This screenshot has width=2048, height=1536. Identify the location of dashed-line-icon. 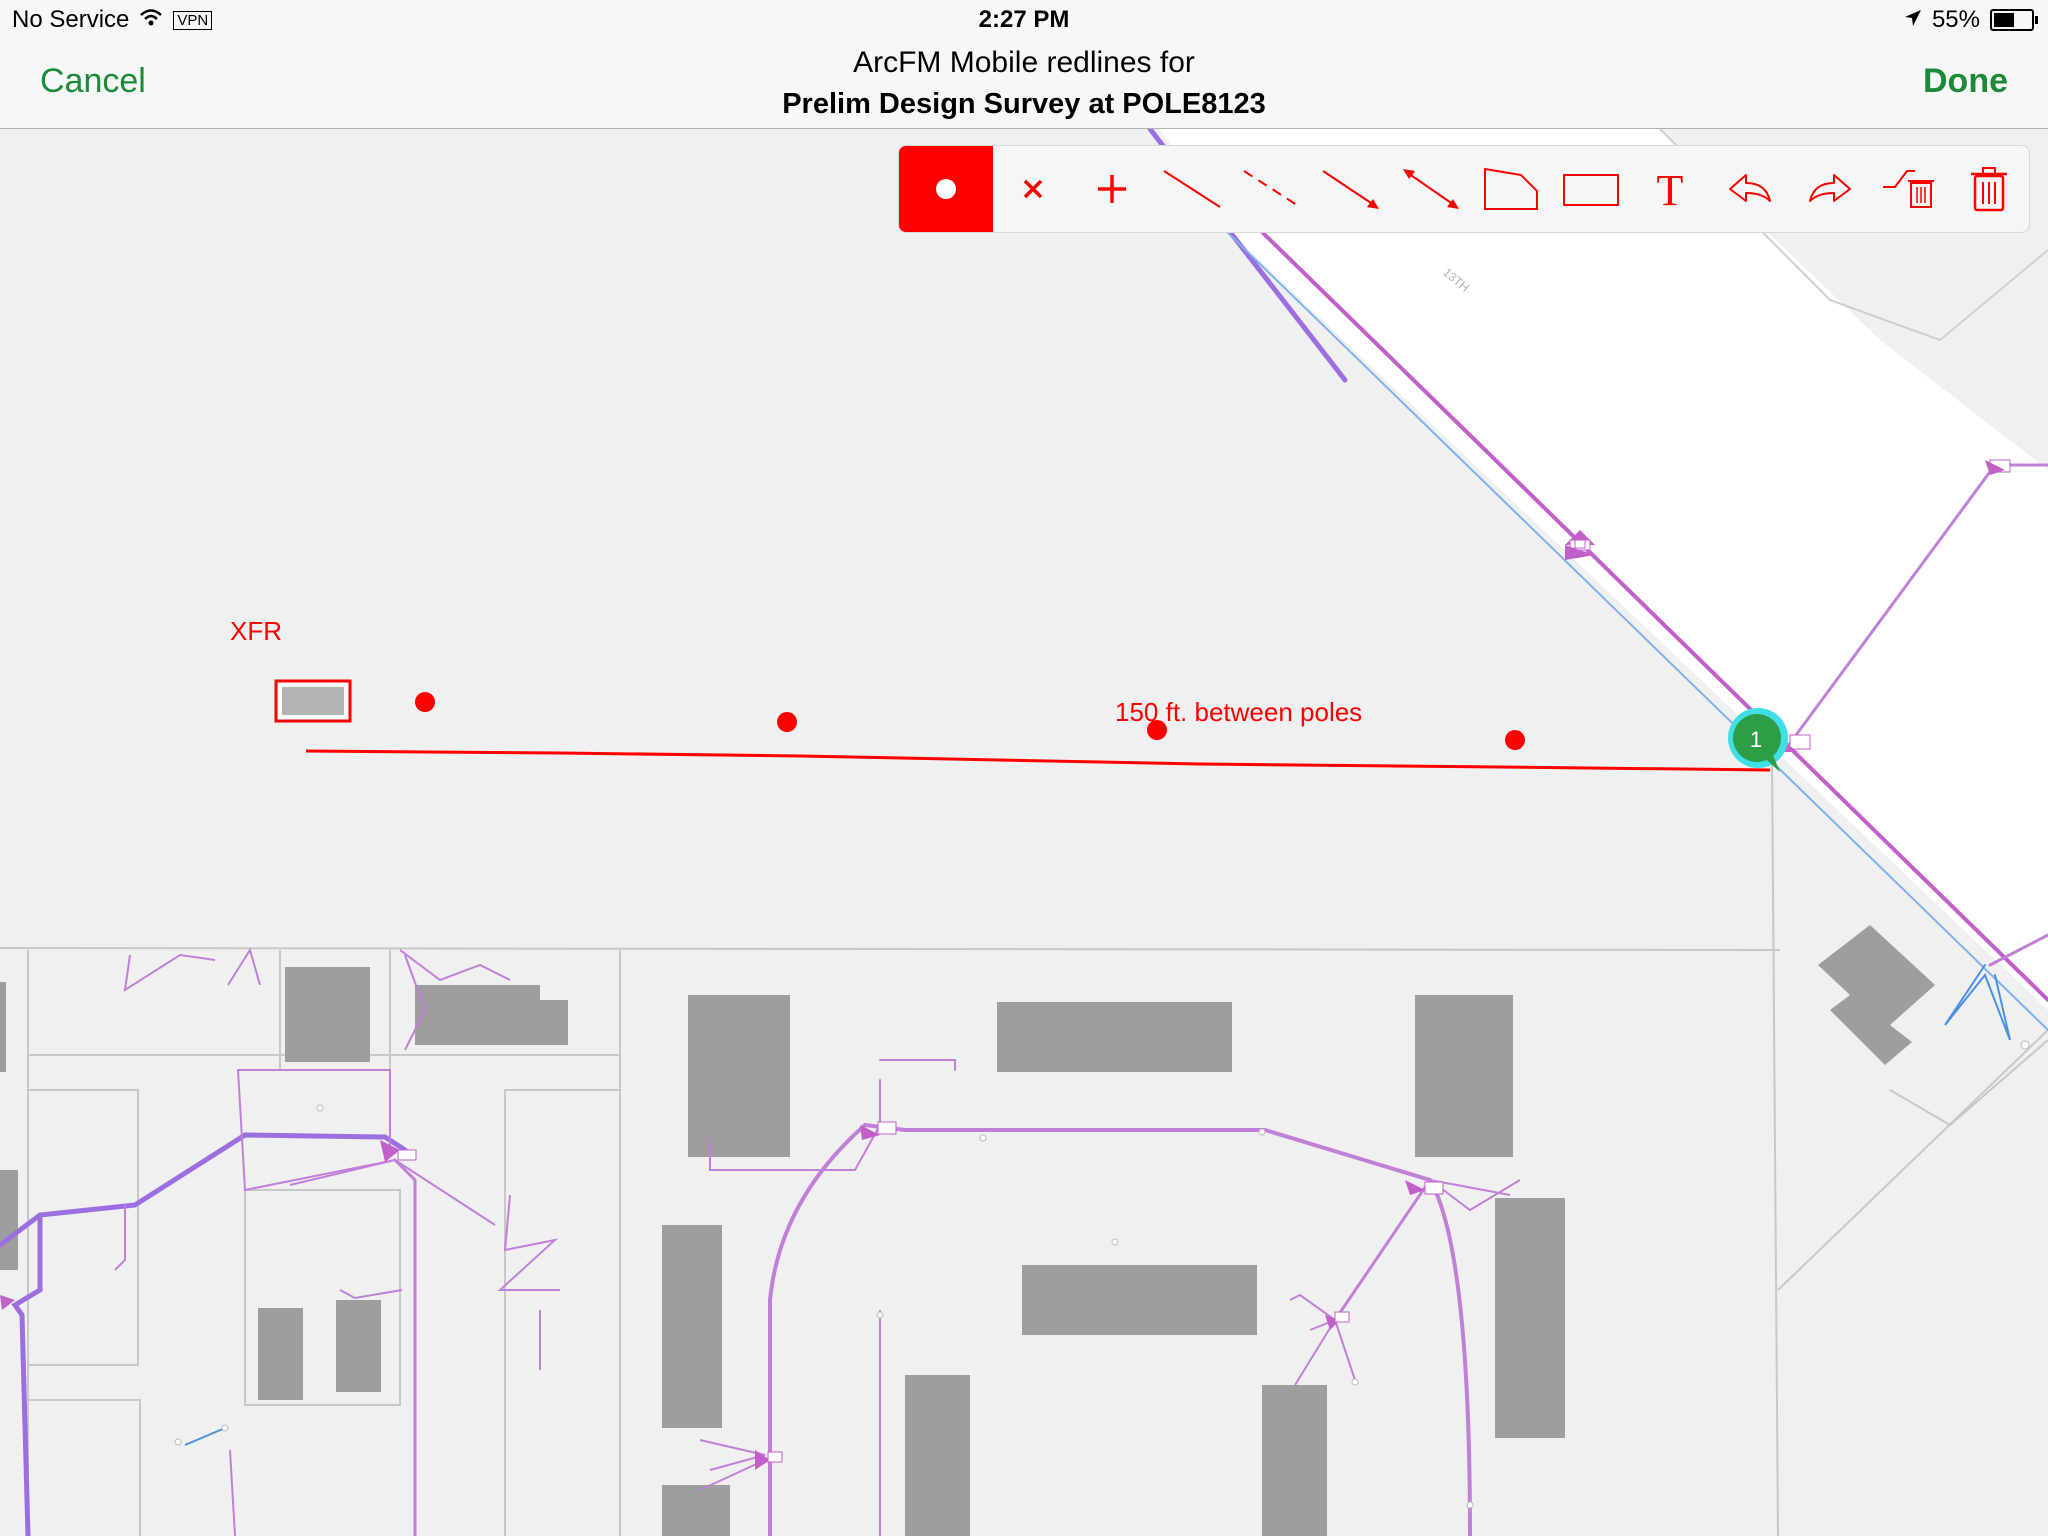
(1272, 189).